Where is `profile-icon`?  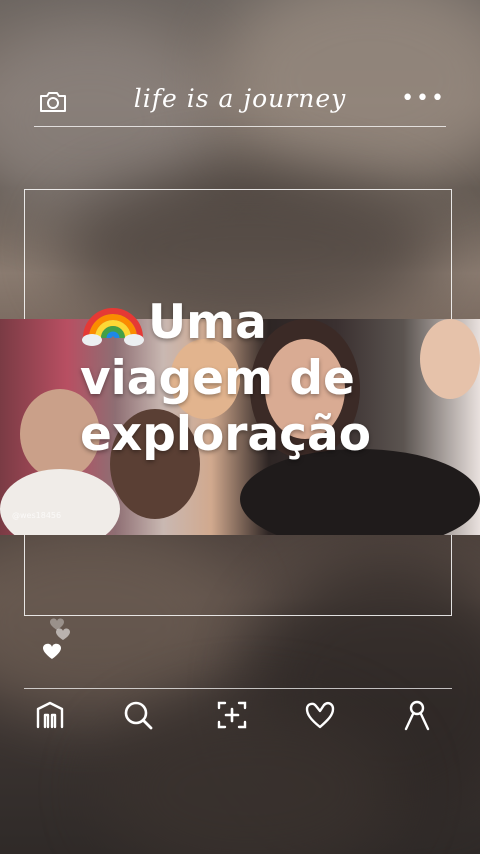 profile-icon is located at coordinates (417, 715).